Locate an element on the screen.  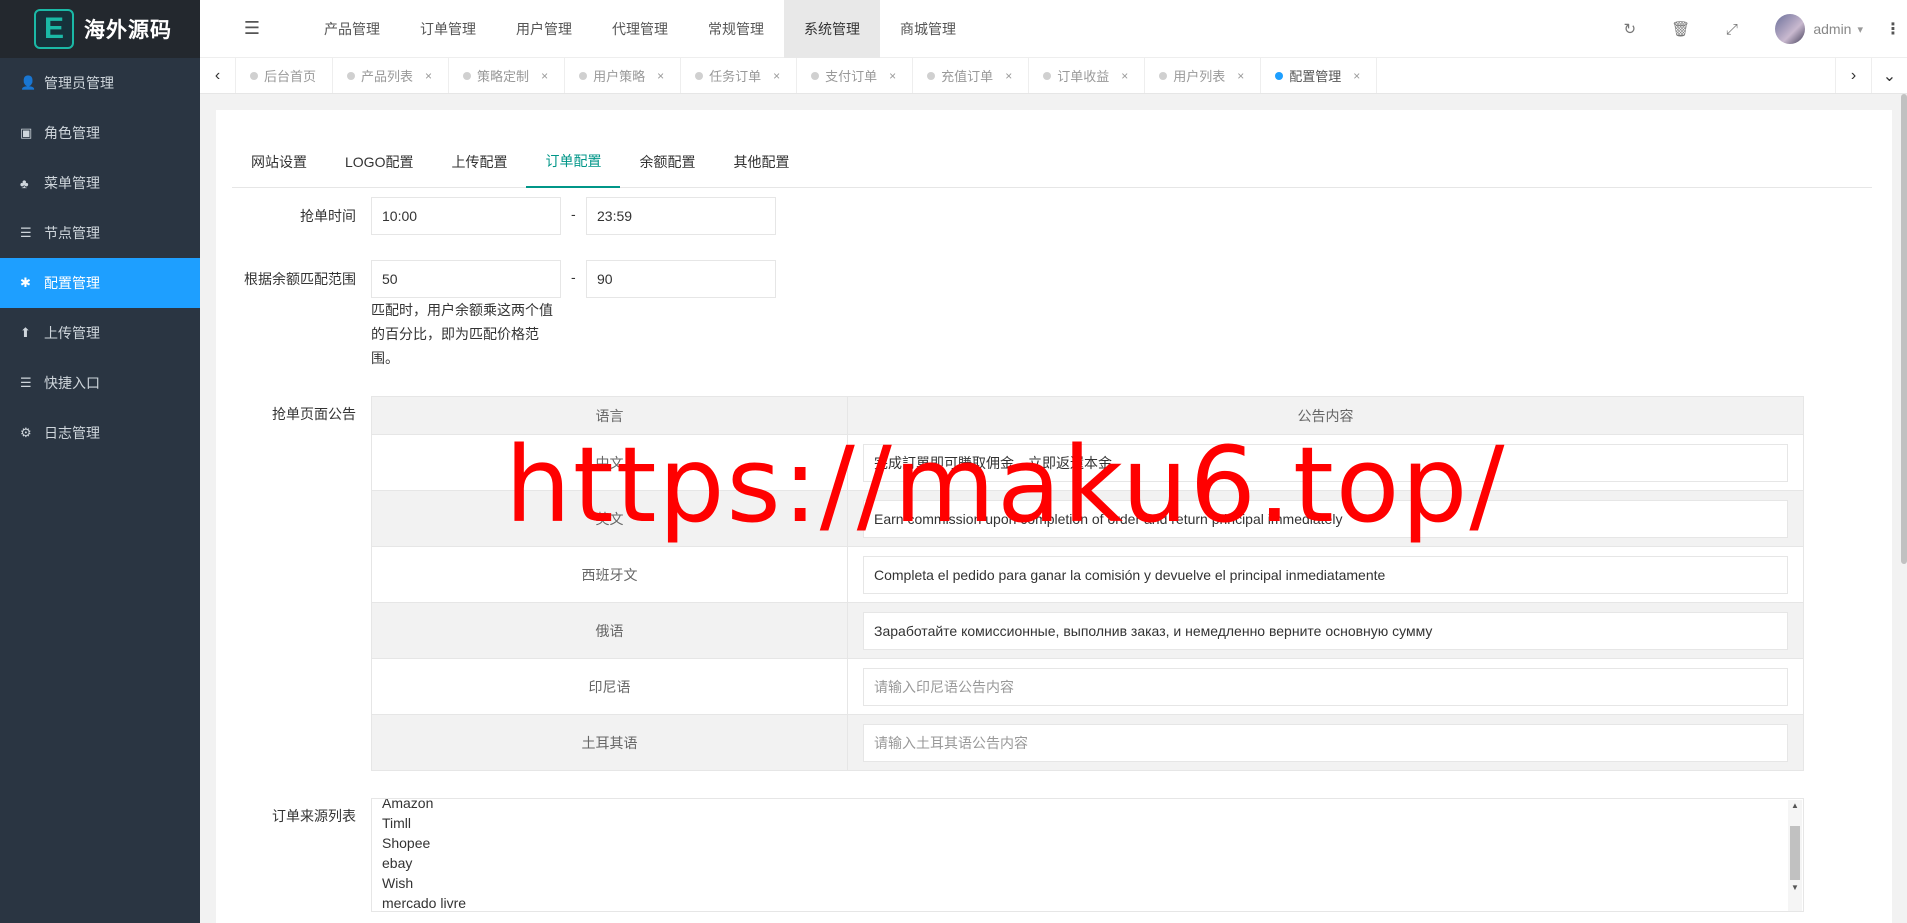
language-cell: 印尼语 is located at coordinates (609, 686).